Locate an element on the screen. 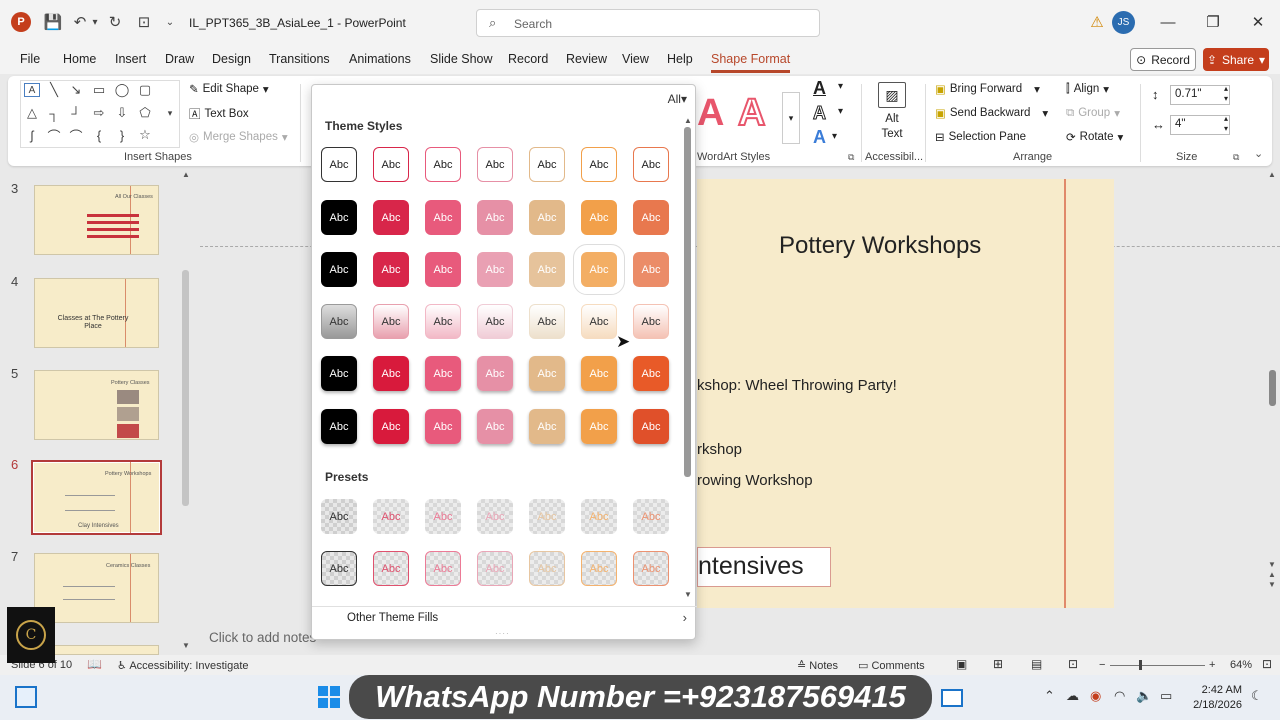  thumbnail-scrollbar is located at coordinates (185, 388).